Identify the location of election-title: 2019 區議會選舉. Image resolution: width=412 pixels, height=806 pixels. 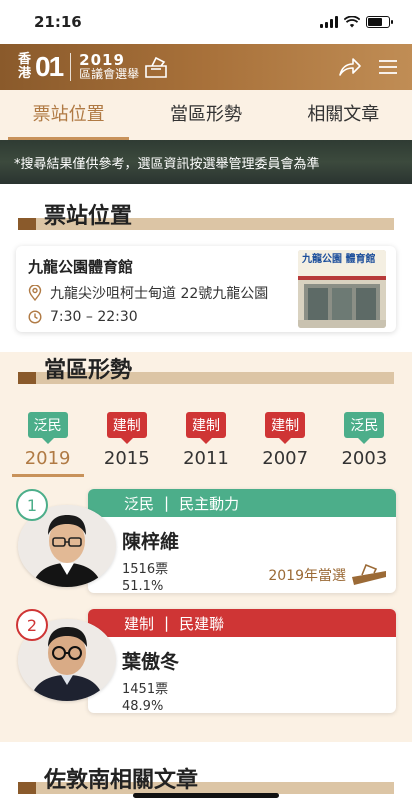
(109, 66).